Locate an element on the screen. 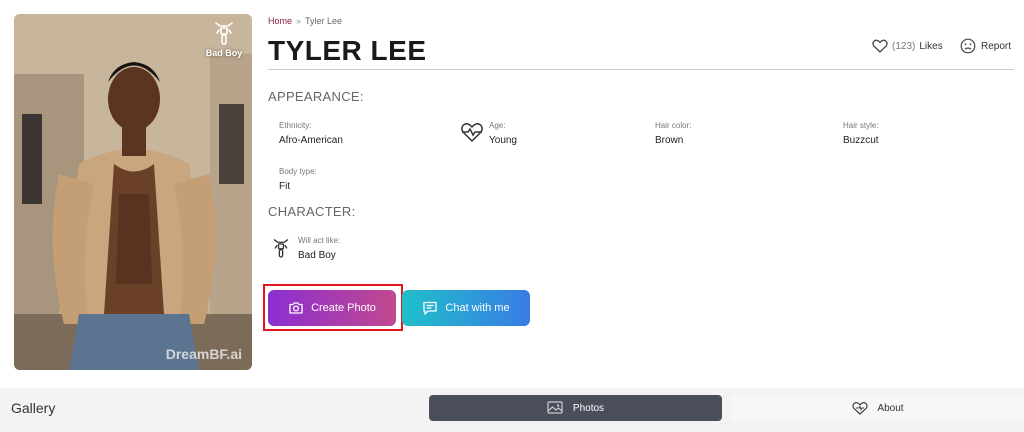 The width and height of the screenshot is (1024, 432). hair-color-label: Hair color: is located at coordinates (673, 125).